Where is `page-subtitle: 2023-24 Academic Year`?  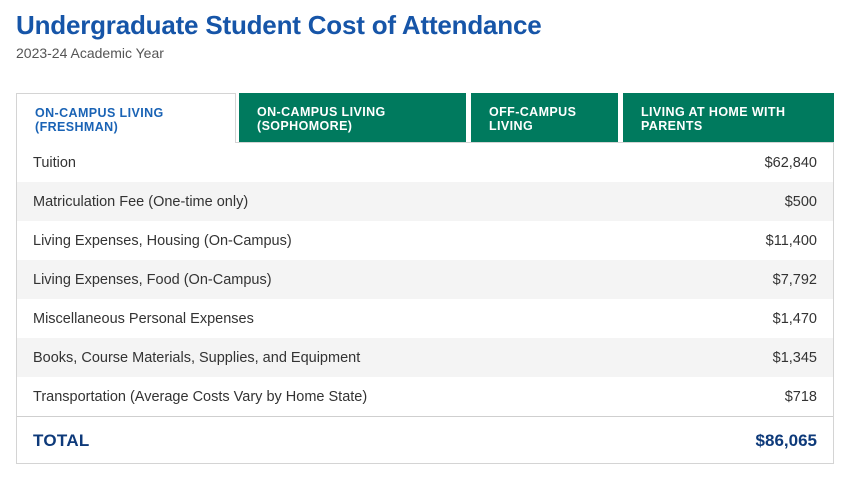
page-subtitle: 2023-24 Academic Year is located at coordinates (90, 53).